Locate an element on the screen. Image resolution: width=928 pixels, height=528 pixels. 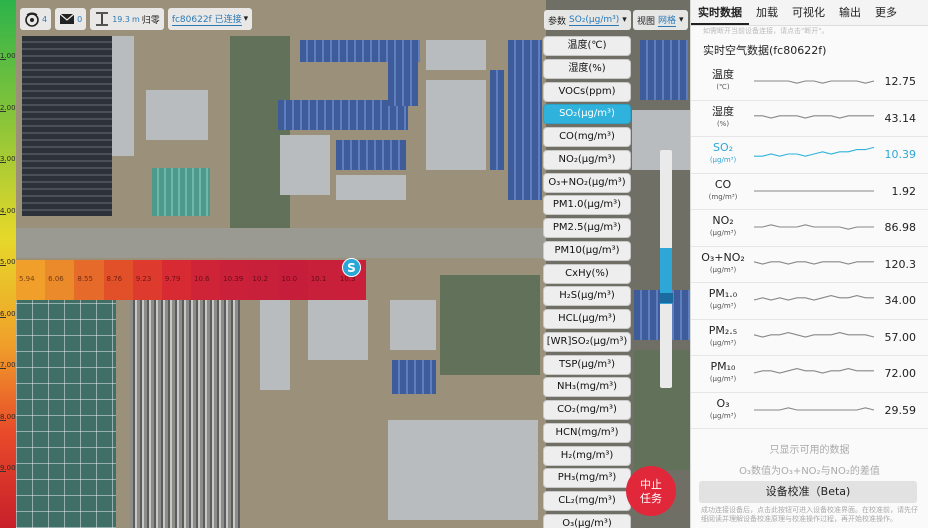
param-button: 湿度(%) is located at coordinates (587, 68).